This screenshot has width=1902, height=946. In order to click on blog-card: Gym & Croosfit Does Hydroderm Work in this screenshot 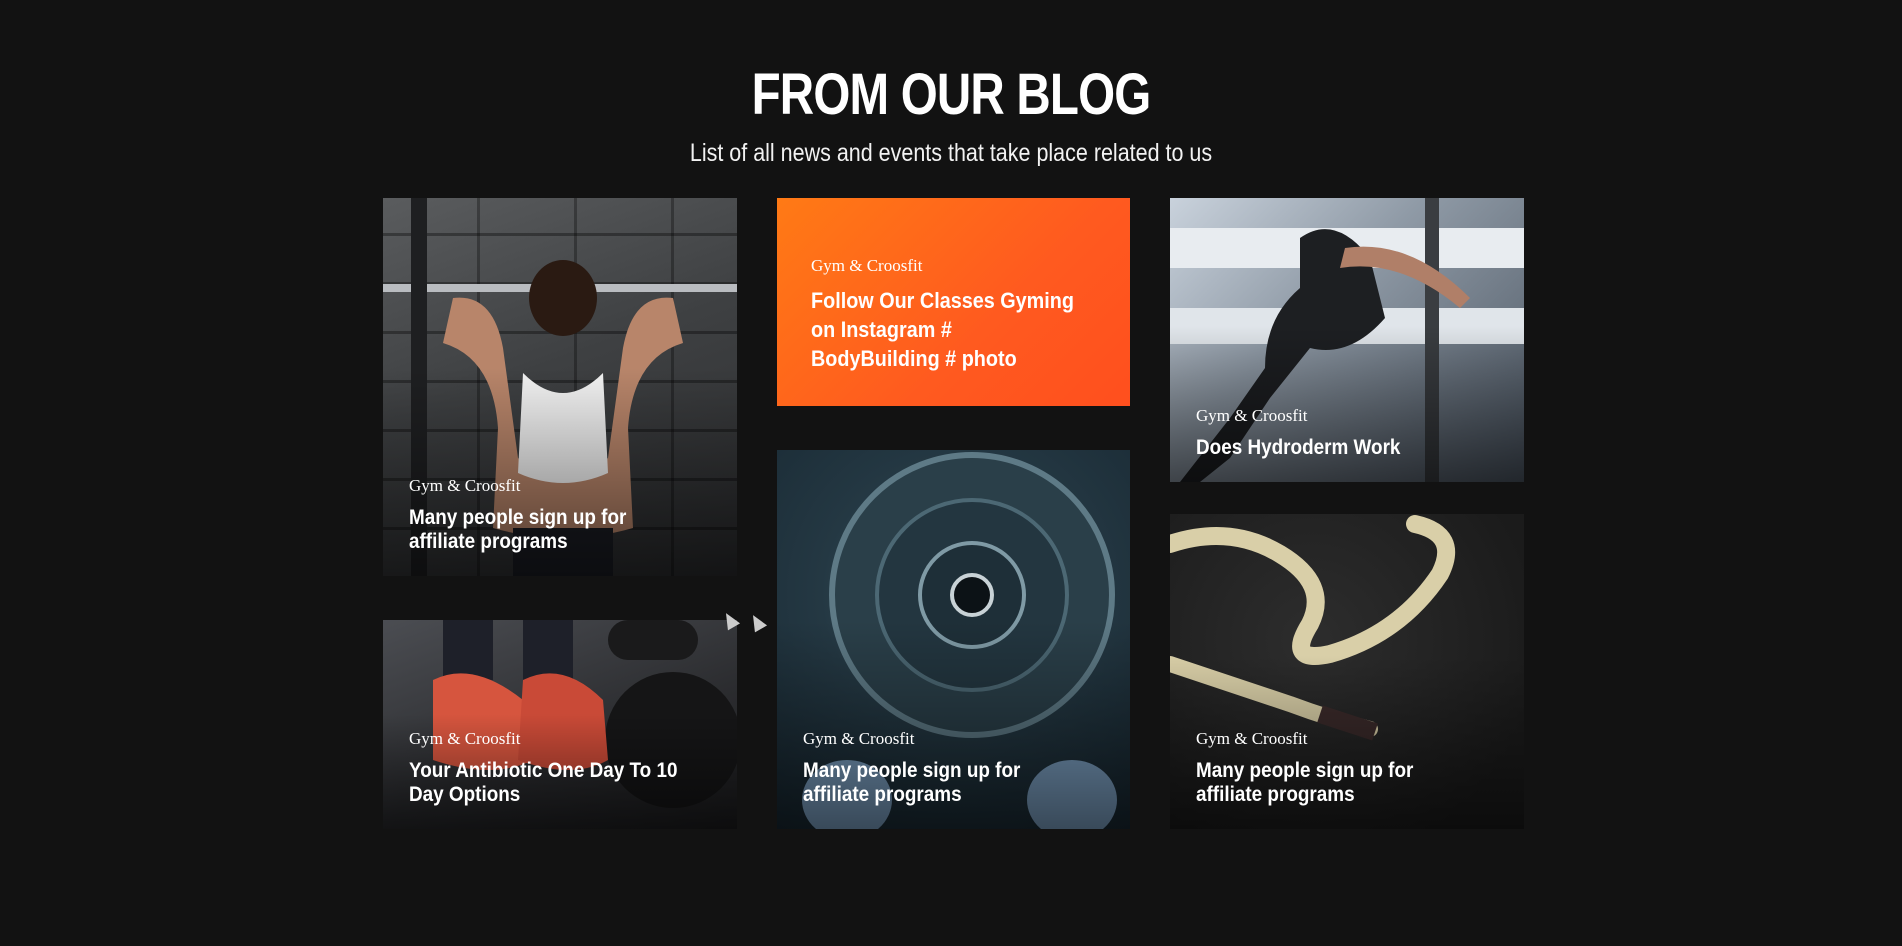, I will do `click(1347, 340)`.